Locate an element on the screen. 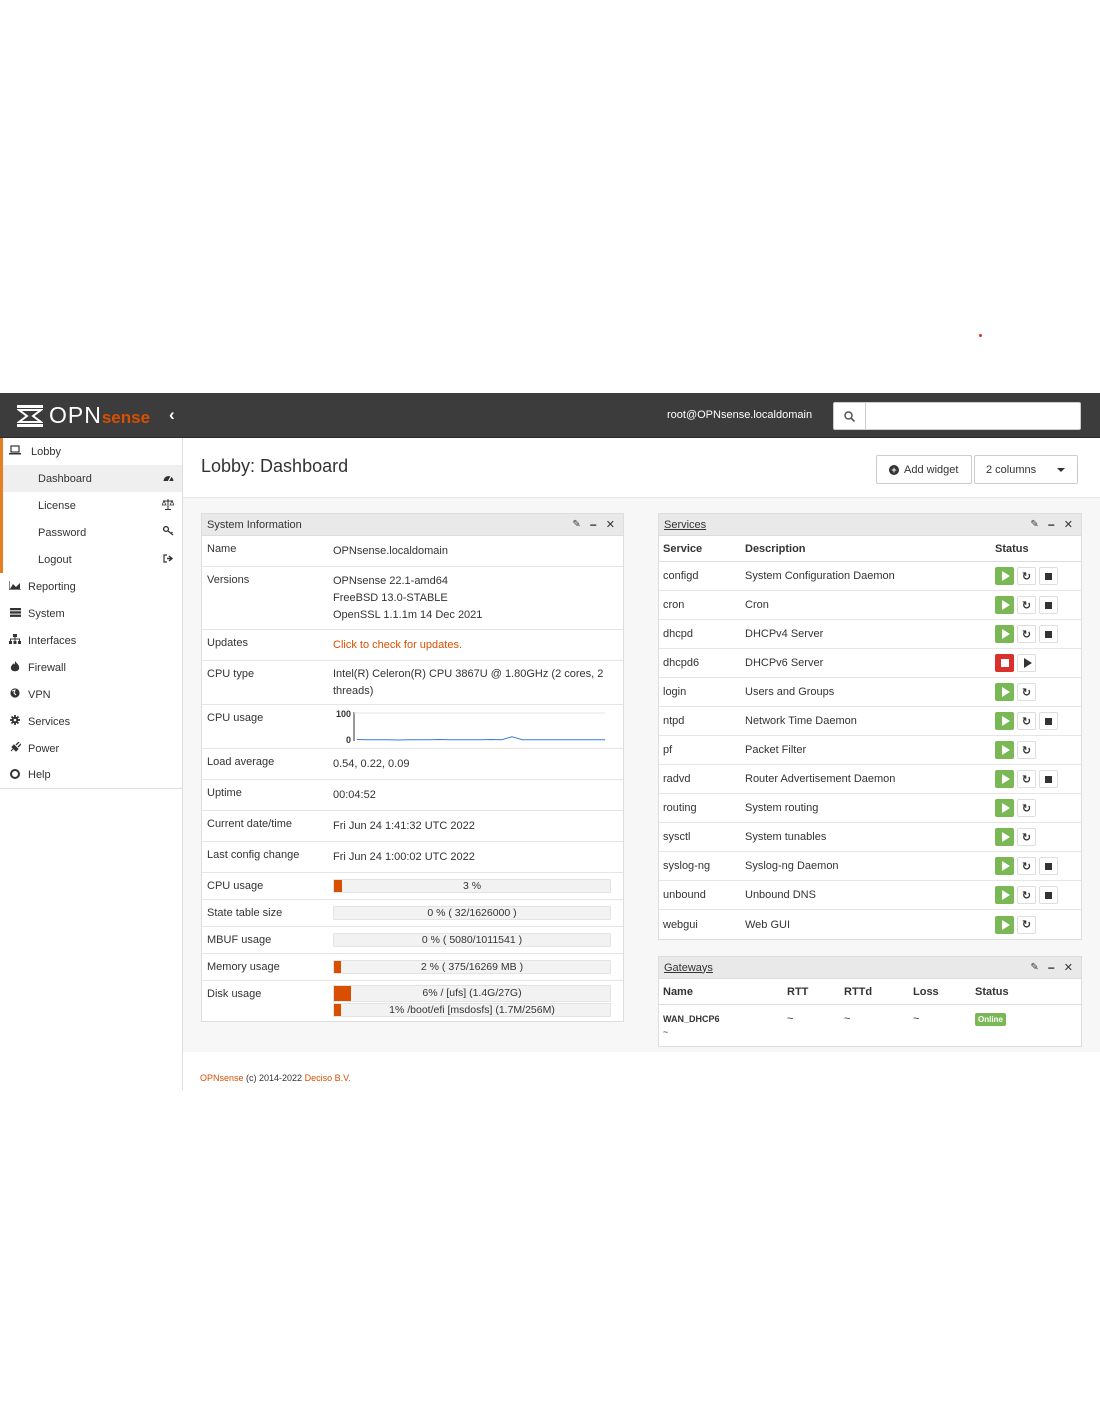 The image size is (1100, 1422). widget-header: Services ✎ − ✕ is located at coordinates (870, 525).